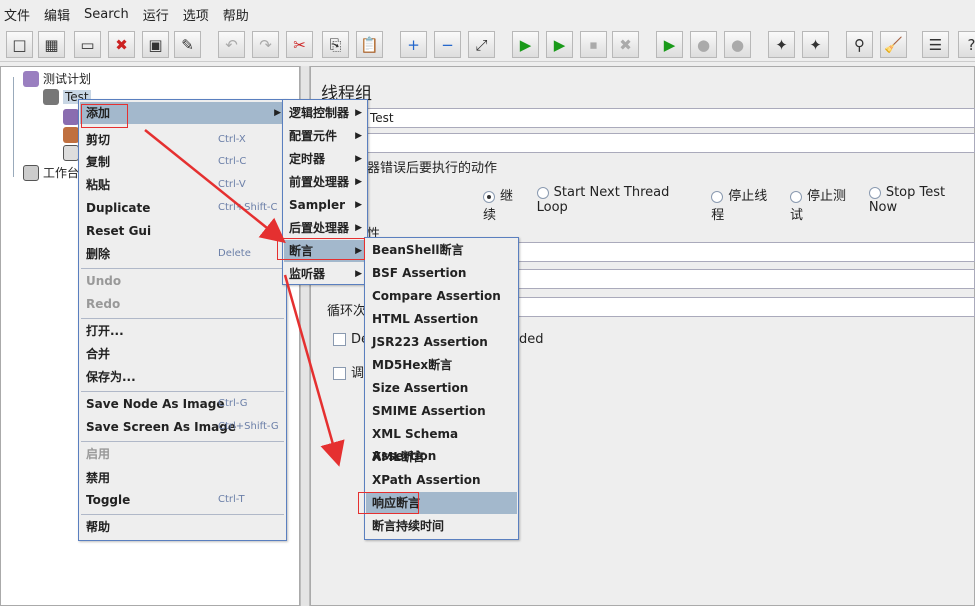 This screenshot has height=606, width=975. I want to click on shortcut-label: Ctrl-V, so click(232, 184).